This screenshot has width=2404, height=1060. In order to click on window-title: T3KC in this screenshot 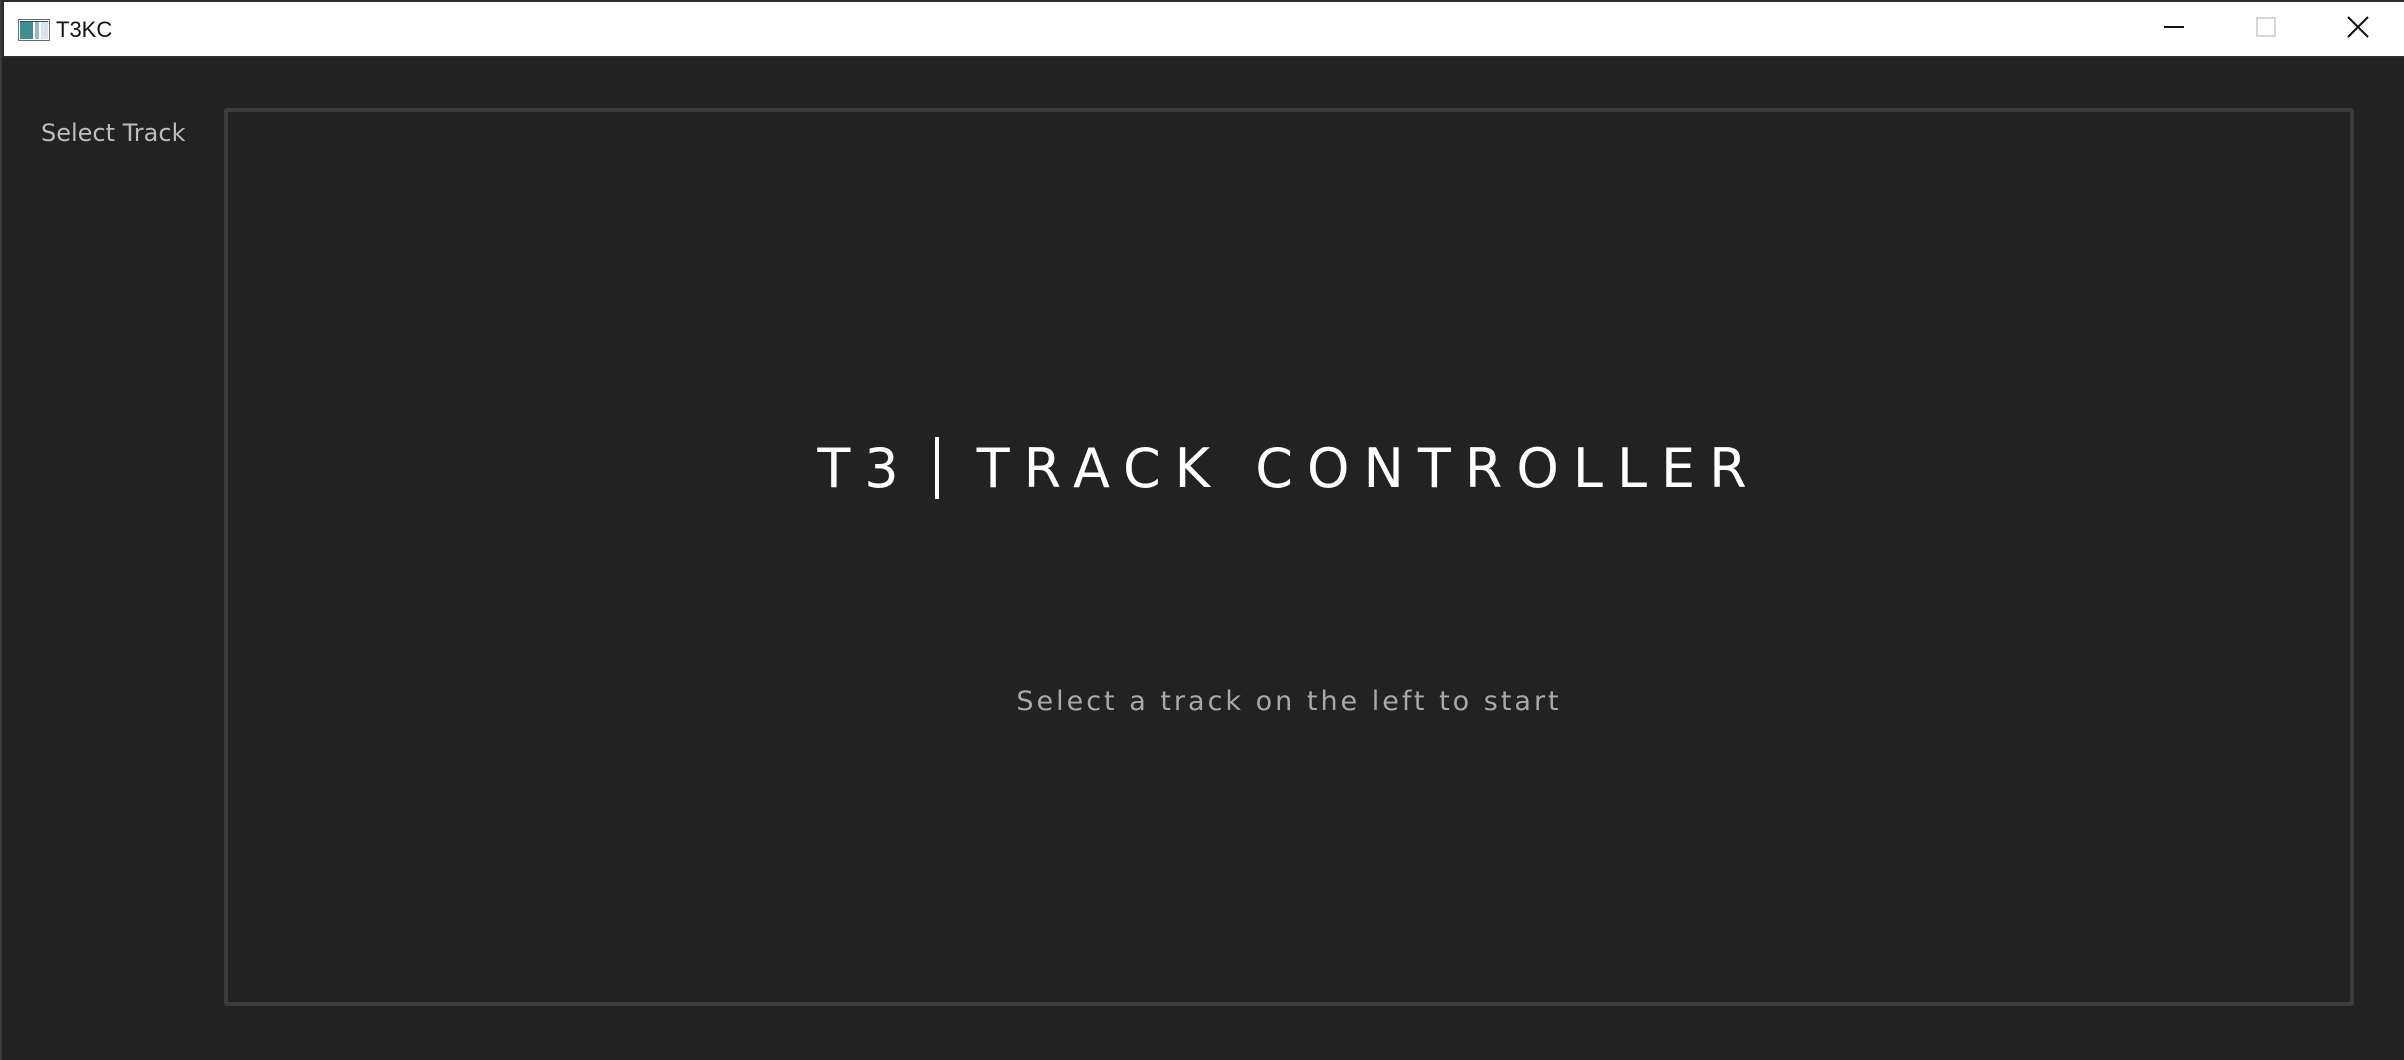, I will do `click(84, 29)`.